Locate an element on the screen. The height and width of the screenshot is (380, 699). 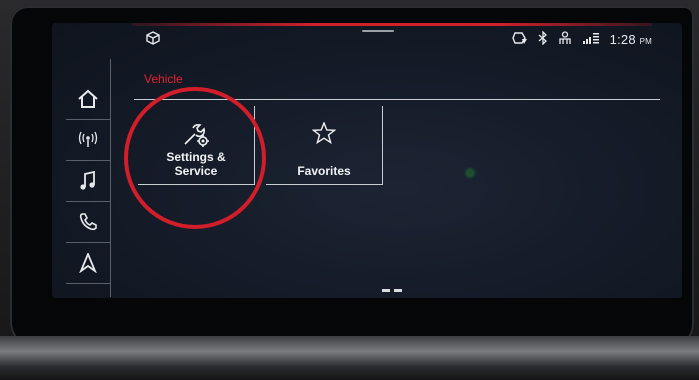
sidebar-item-media is located at coordinates (88, 181).